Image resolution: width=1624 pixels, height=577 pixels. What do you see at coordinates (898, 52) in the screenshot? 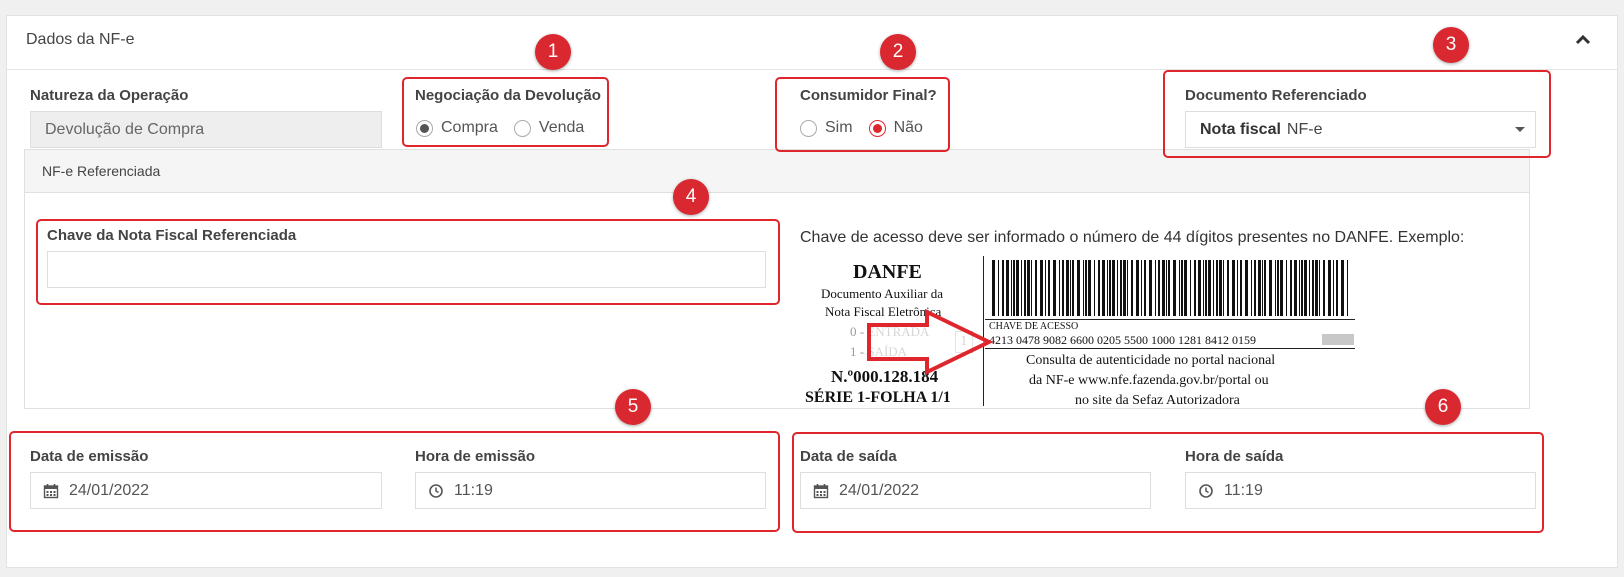
I see `annotation-badge-2: 2` at bounding box center [898, 52].